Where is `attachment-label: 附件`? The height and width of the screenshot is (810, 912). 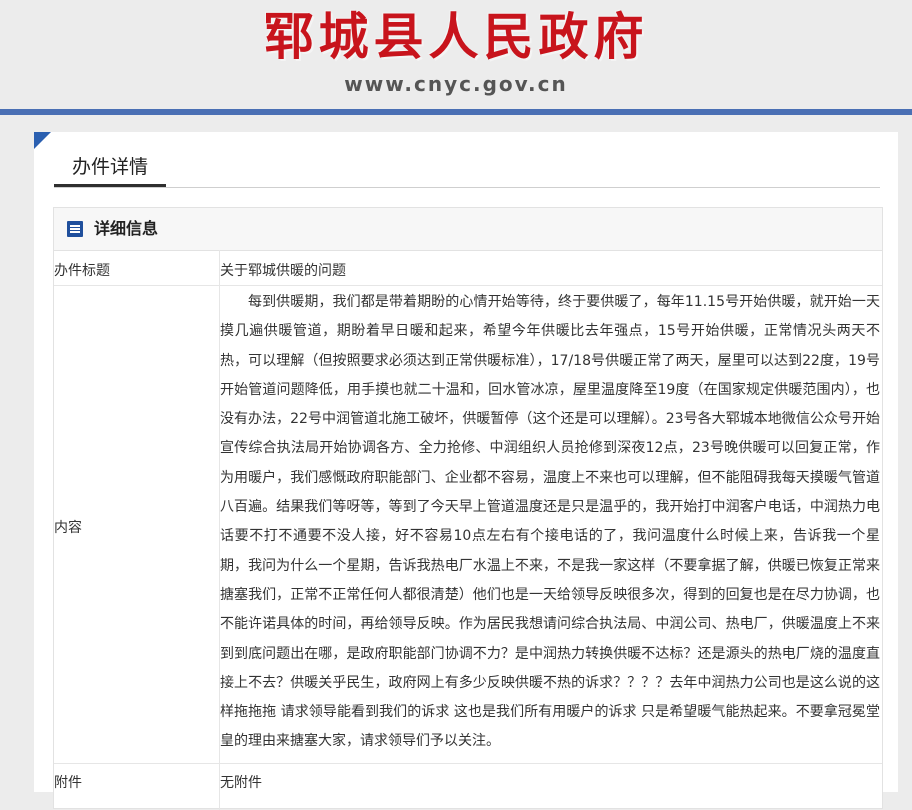 attachment-label: 附件 is located at coordinates (68, 783).